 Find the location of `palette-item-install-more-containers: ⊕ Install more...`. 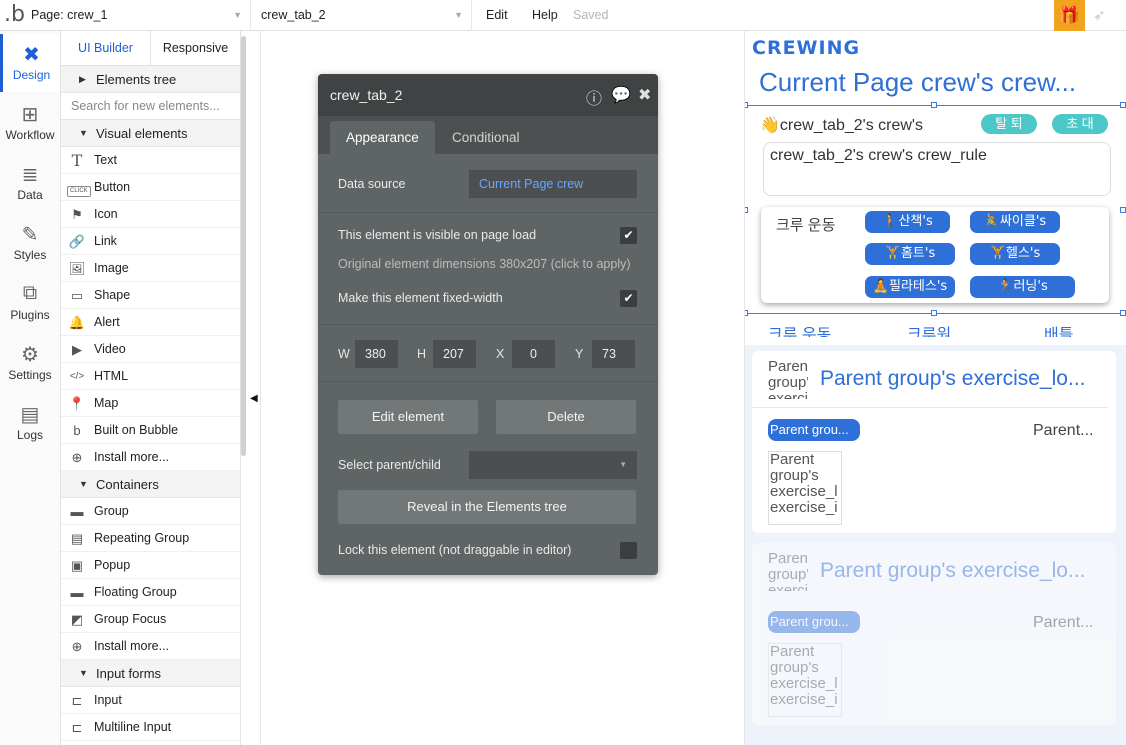

palette-item-install-more-containers: ⊕ Install more... is located at coordinates (150, 646).